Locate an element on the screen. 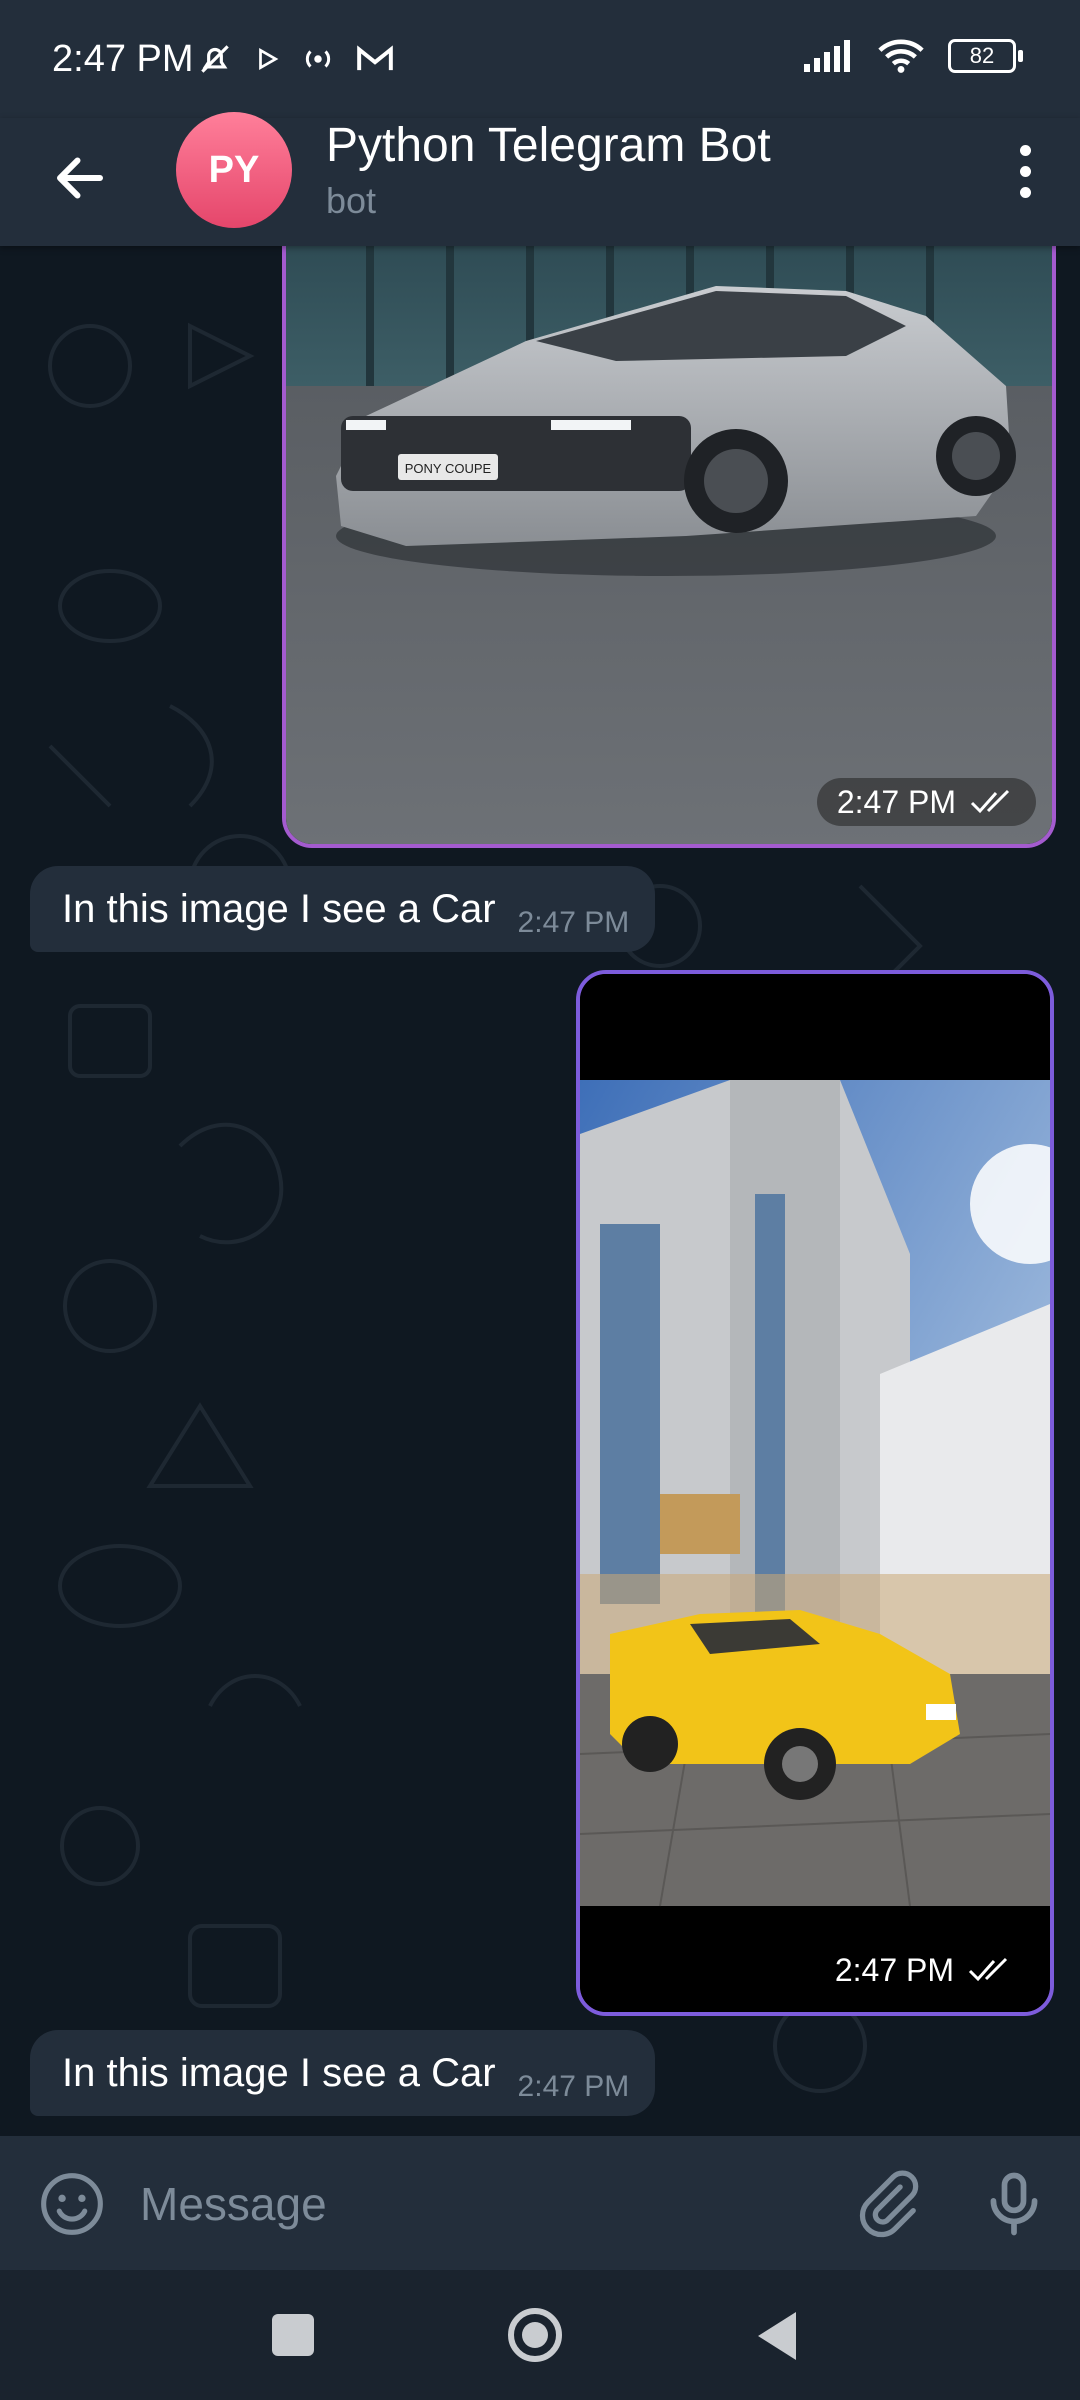  message-input-bar is located at coordinates (540, 2203).